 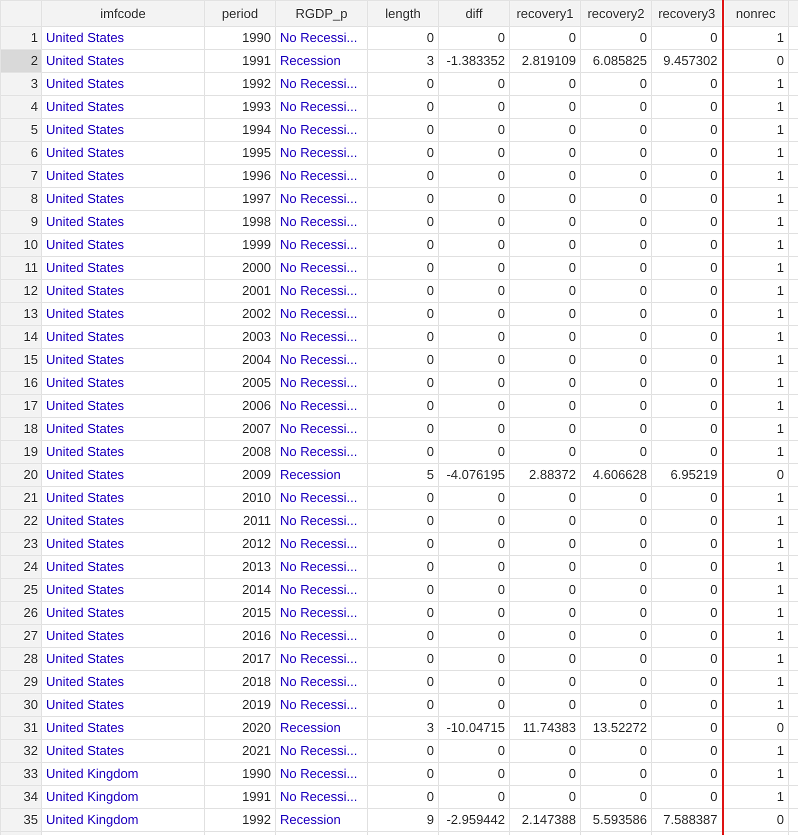 I want to click on table-cell: 2021, so click(x=240, y=751).